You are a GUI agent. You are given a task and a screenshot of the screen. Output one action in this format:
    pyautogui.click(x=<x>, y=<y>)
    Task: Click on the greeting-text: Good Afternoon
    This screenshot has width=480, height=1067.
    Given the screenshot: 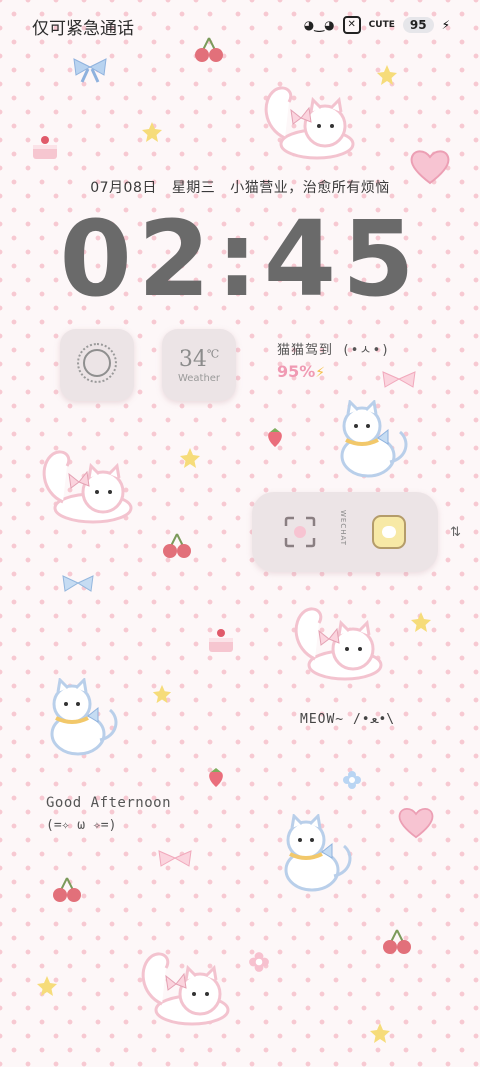 What is the action you would take?
    pyautogui.click(x=109, y=803)
    